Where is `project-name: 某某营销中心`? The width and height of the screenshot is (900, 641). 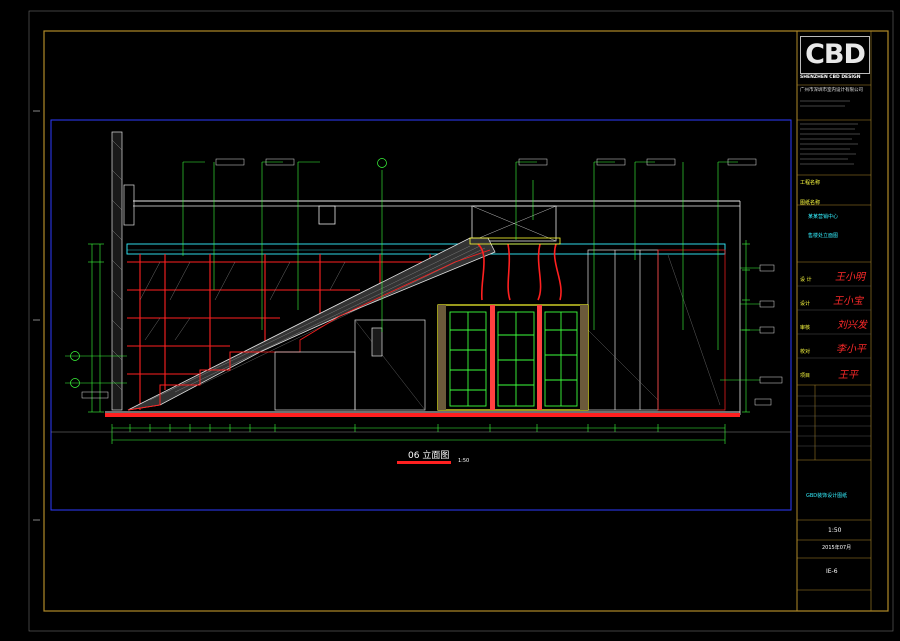
project-name: 某某营销中心 is located at coordinates (823, 217).